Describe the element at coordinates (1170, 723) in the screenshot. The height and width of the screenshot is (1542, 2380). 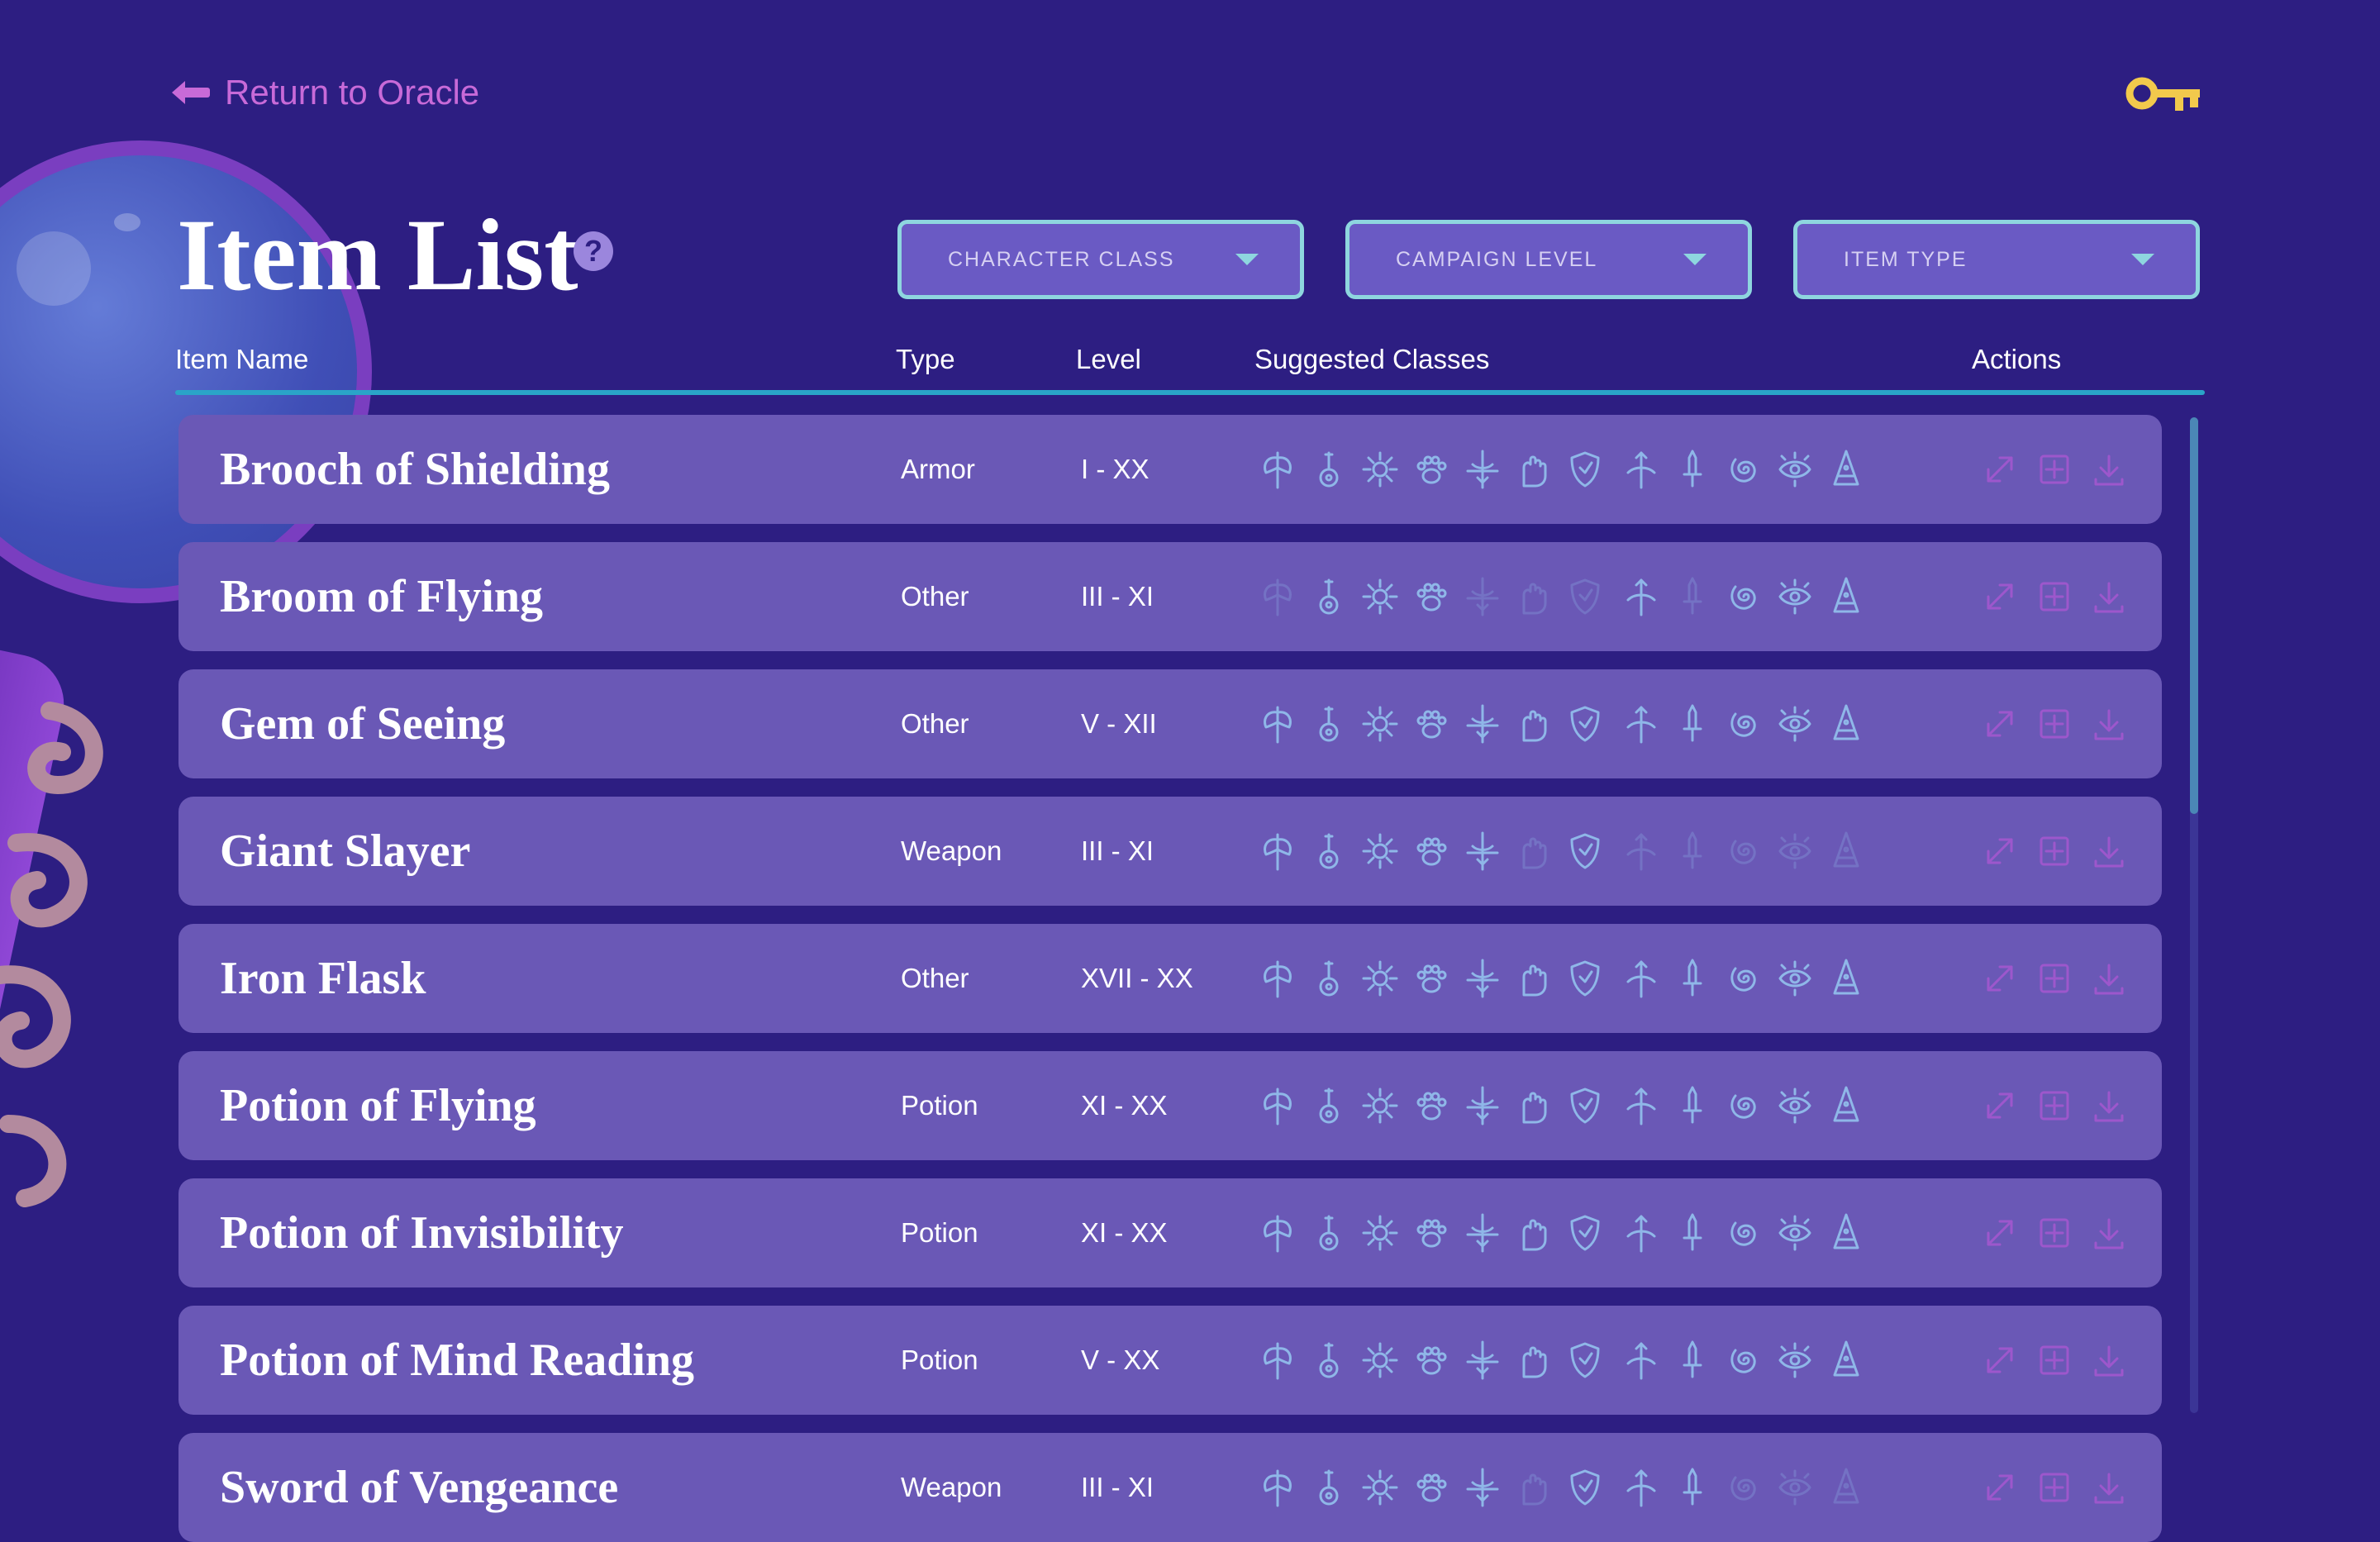
I see `table-row: Gem of Seeing Other V - XII` at that location.